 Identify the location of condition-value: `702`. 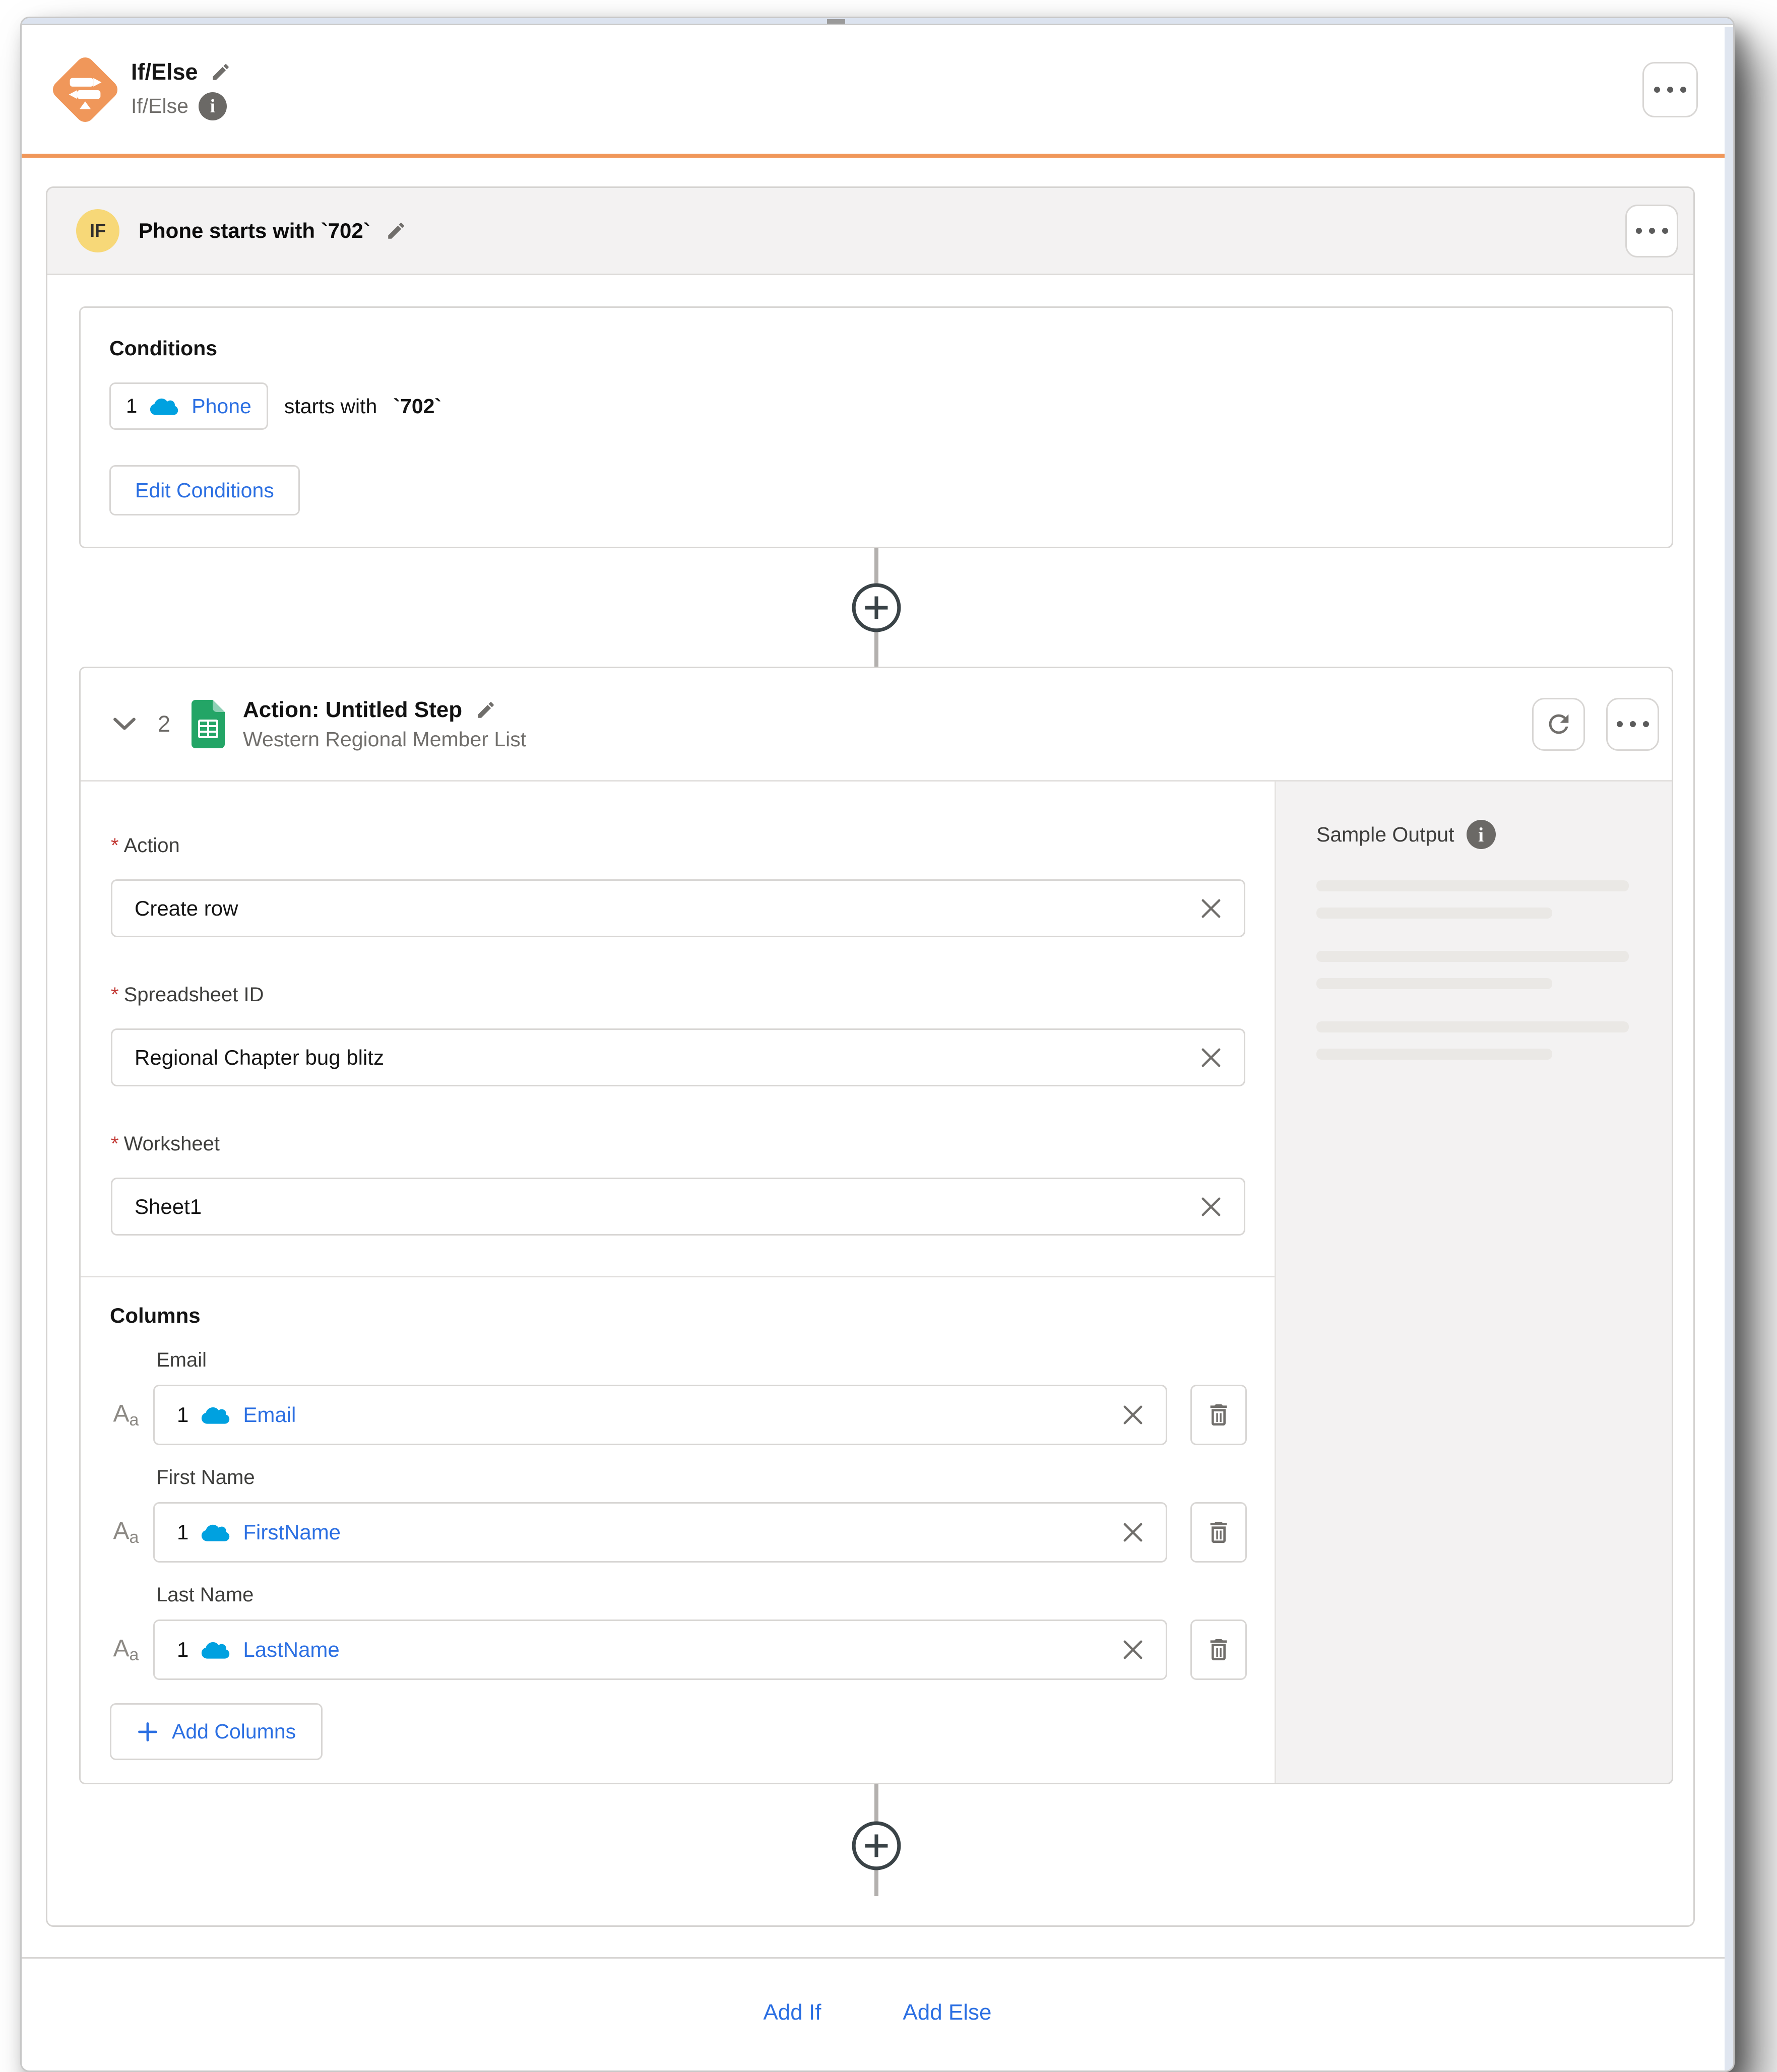
(418, 406).